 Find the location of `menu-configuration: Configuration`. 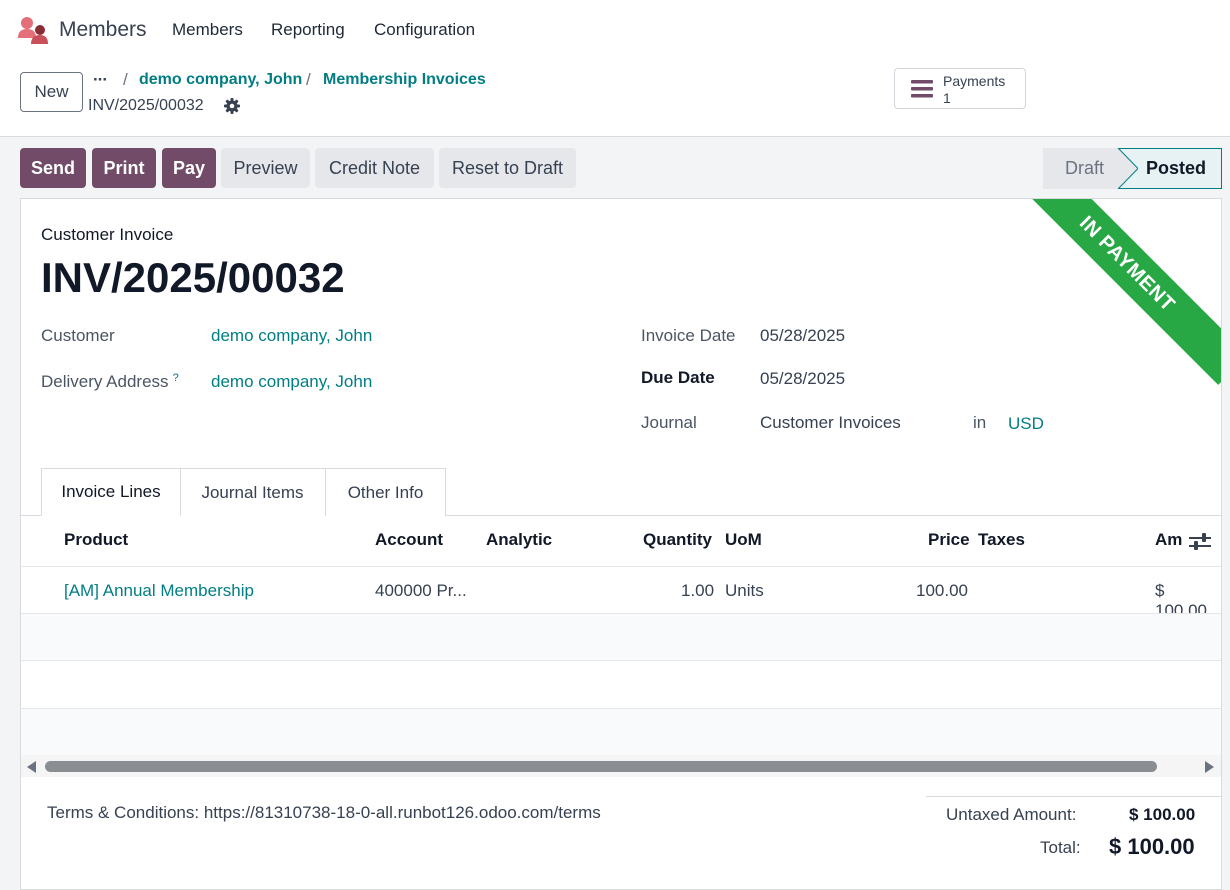

menu-configuration: Configuration is located at coordinates (424, 30).